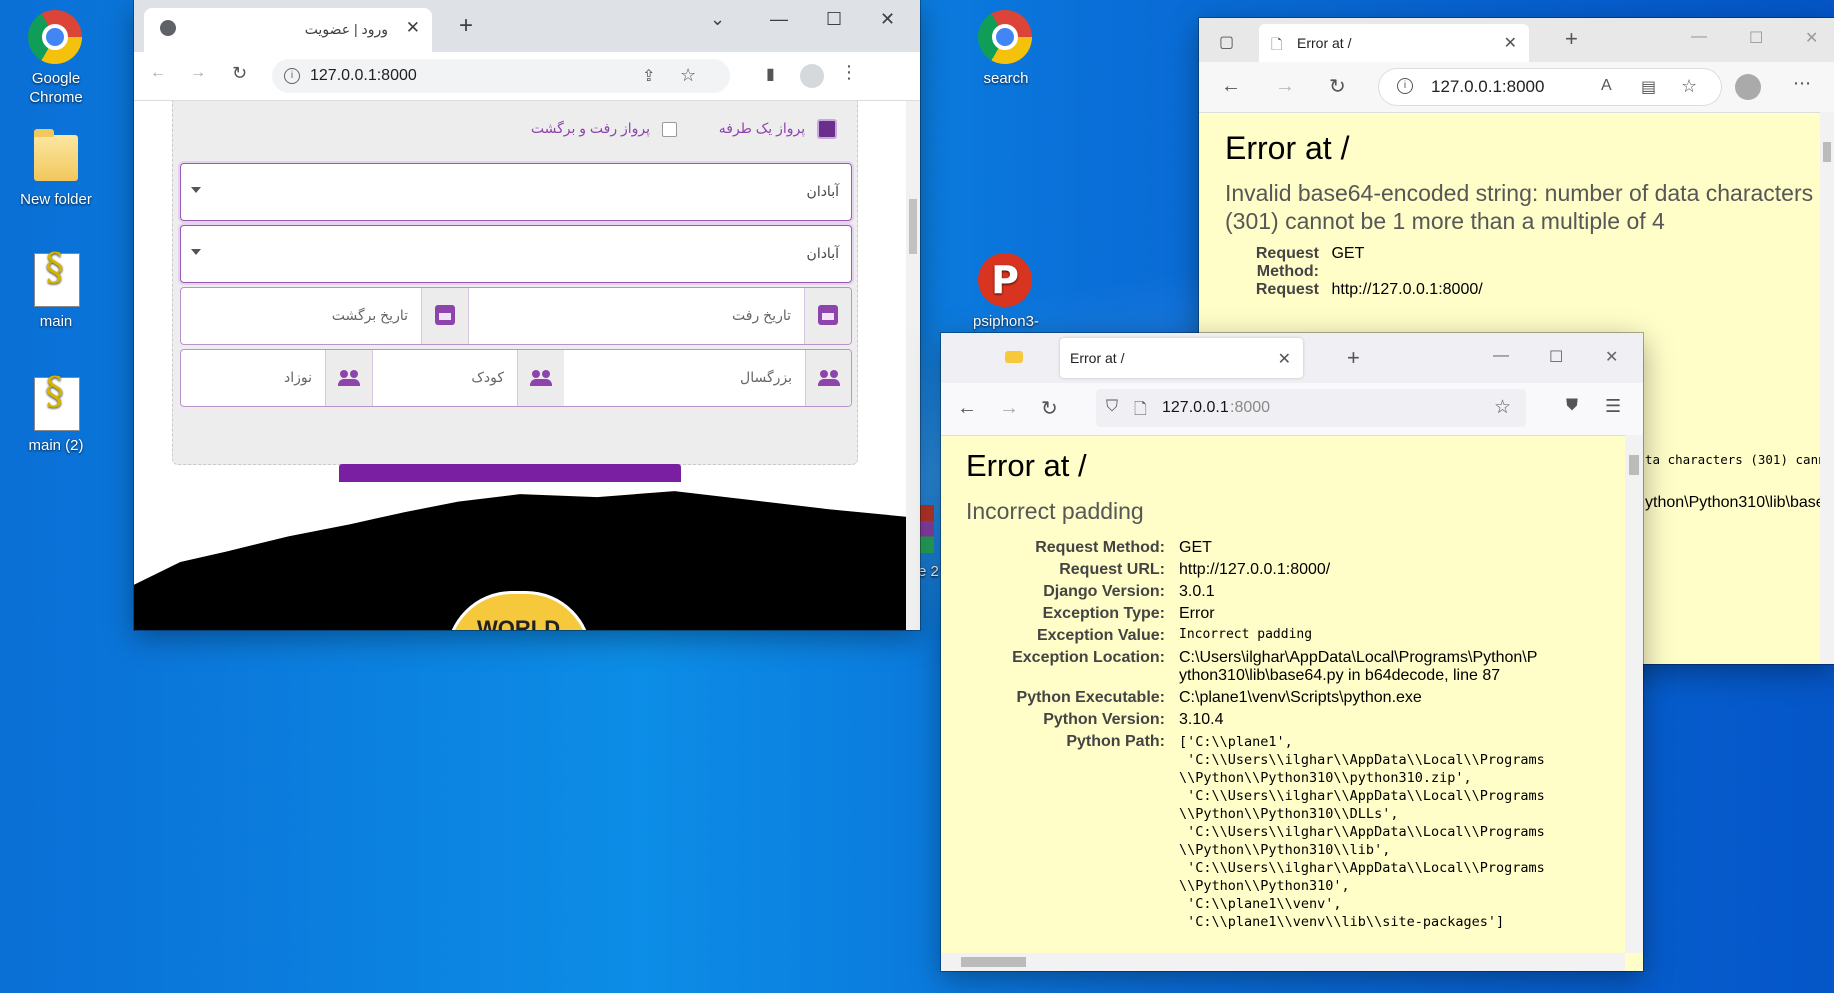 The height and width of the screenshot is (993, 1834). What do you see at coordinates (1257, 636) in the screenshot?
I see `table-row: Exception Value: Incorrect padding` at bounding box center [1257, 636].